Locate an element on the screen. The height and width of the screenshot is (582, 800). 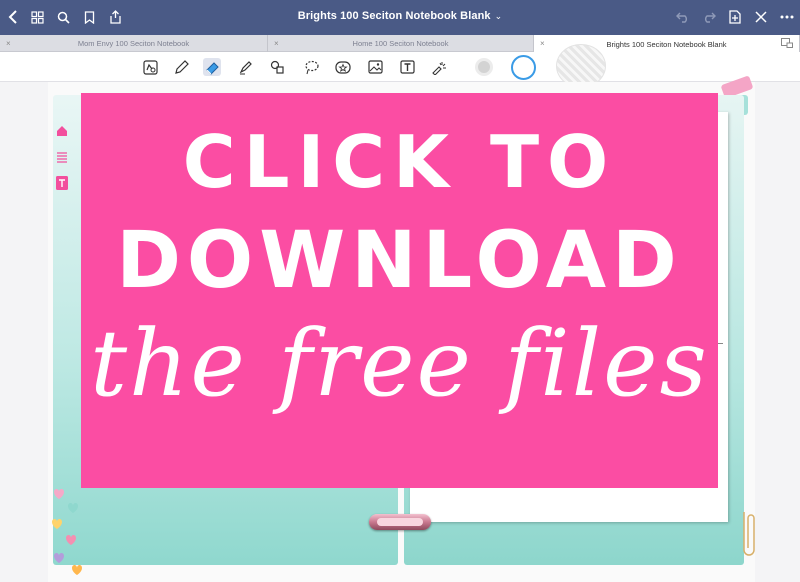
tab-label: Mom Envy 100 Seciton Notebook is located at coordinates (133, 43).